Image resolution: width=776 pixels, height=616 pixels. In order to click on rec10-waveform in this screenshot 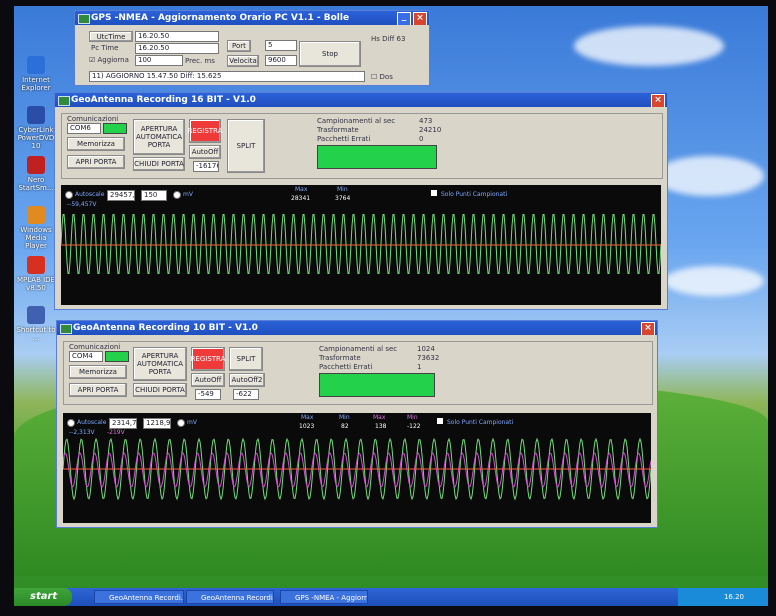, I will do `click(357, 469)`.